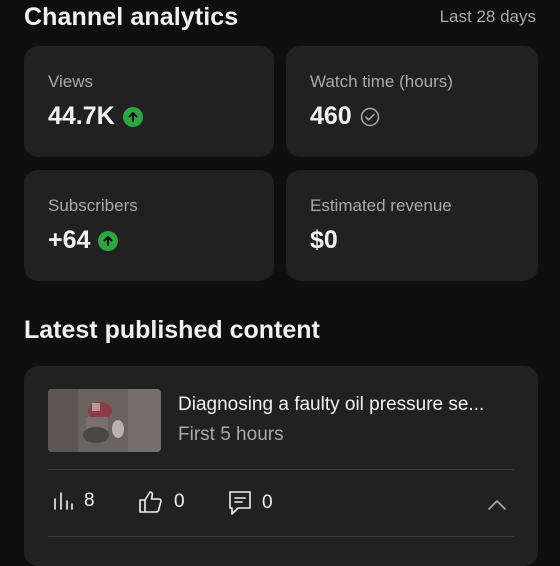 The width and height of the screenshot is (560, 566). I want to click on date-range-selector: Last 28 days, so click(488, 17).